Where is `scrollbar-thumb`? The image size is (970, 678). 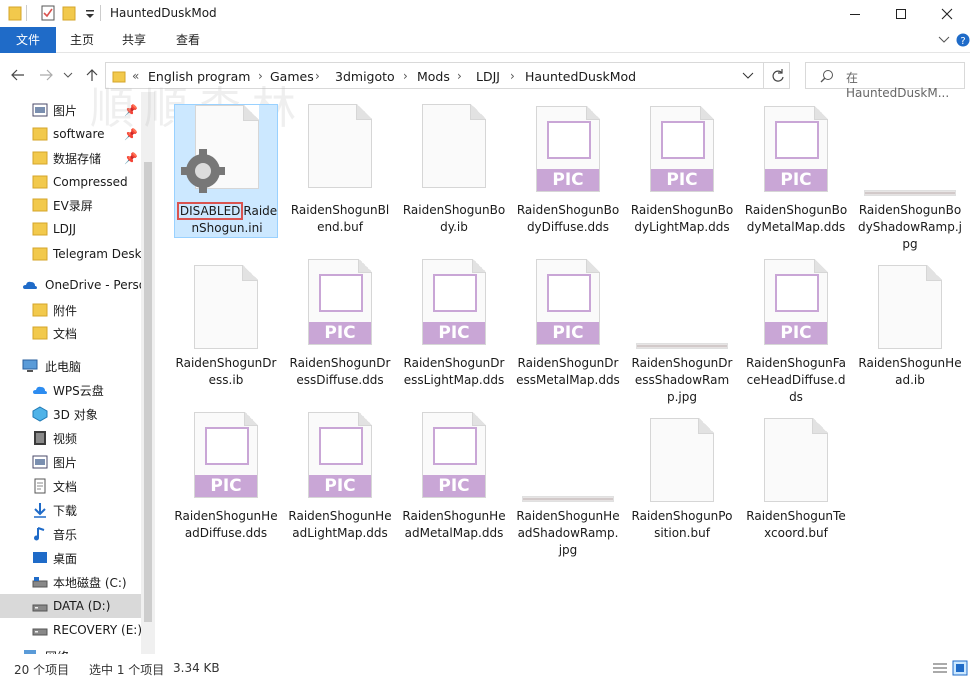
scrollbar-thumb is located at coordinates (148, 392).